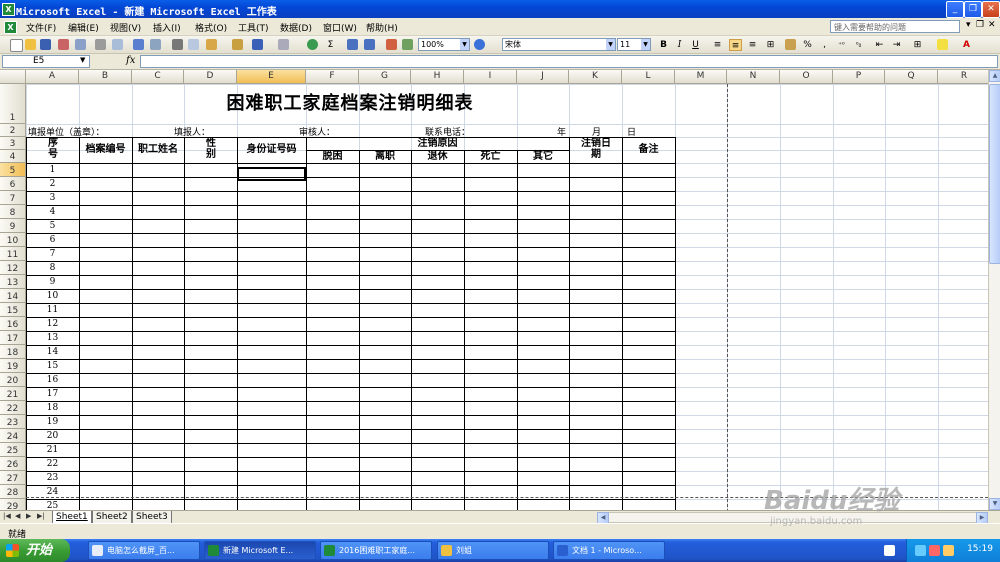 This screenshot has width=1000, height=562. What do you see at coordinates (437, 77) in the screenshot?
I see `column-header-h: H` at bounding box center [437, 77].